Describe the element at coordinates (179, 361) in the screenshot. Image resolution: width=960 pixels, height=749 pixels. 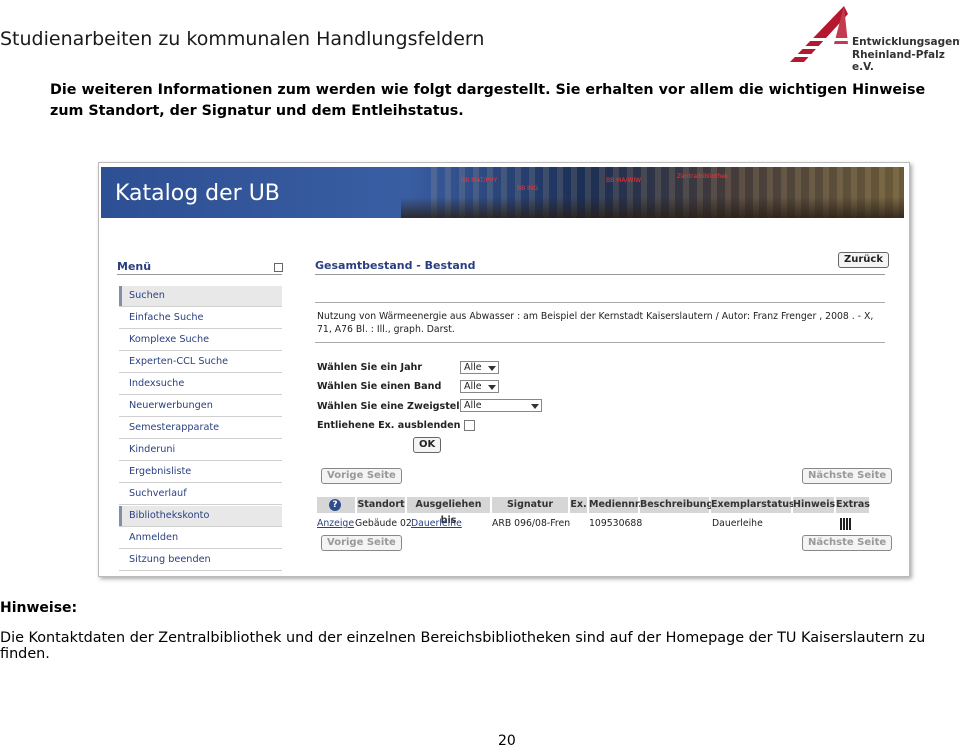
I see `menu-item-label: Experten-CCL Suche` at that location.